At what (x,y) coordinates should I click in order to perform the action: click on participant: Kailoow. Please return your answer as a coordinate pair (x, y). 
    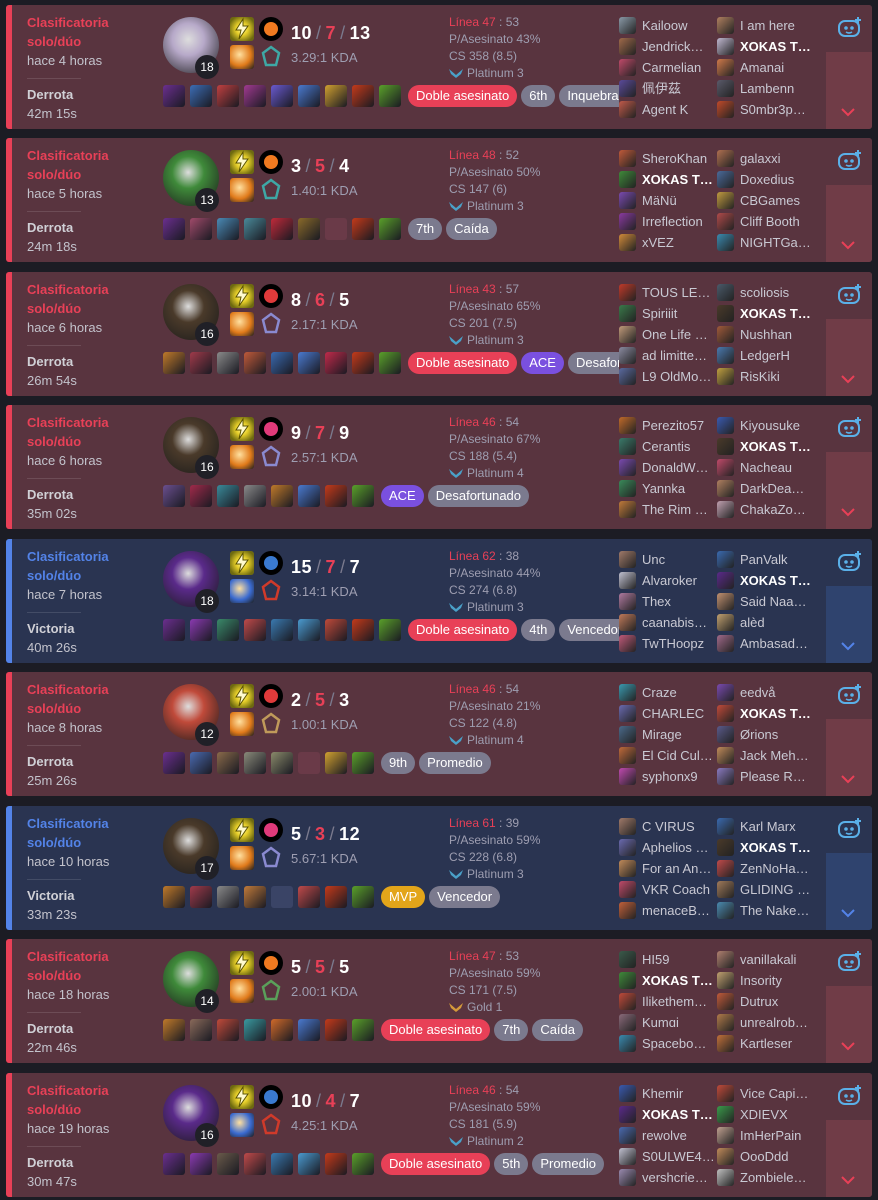
    Looking at the image, I should click on (669, 25).